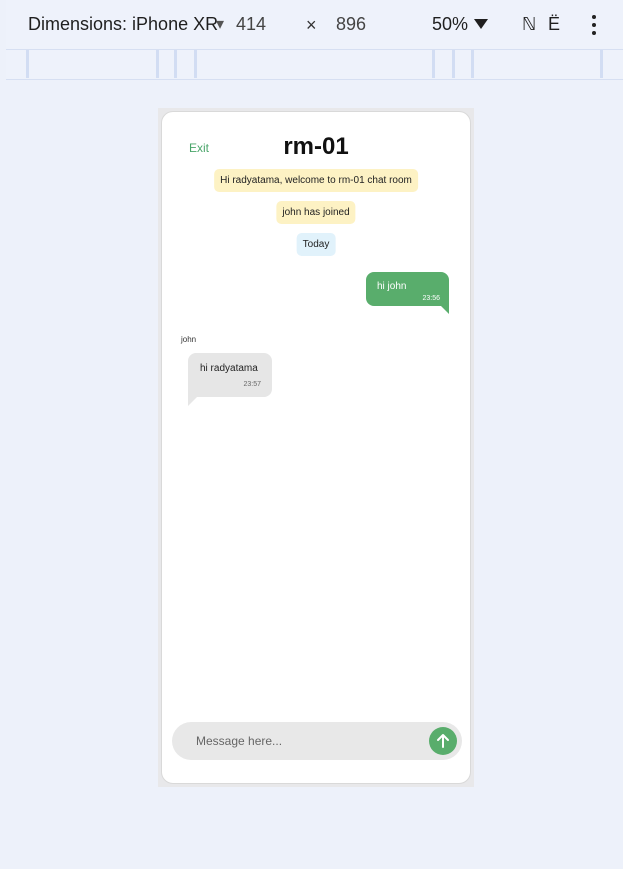  Describe the element at coordinates (316, 180) in the screenshot. I see `welcome-message: Hi radyatama, welcome to rm-01 chat room` at that location.